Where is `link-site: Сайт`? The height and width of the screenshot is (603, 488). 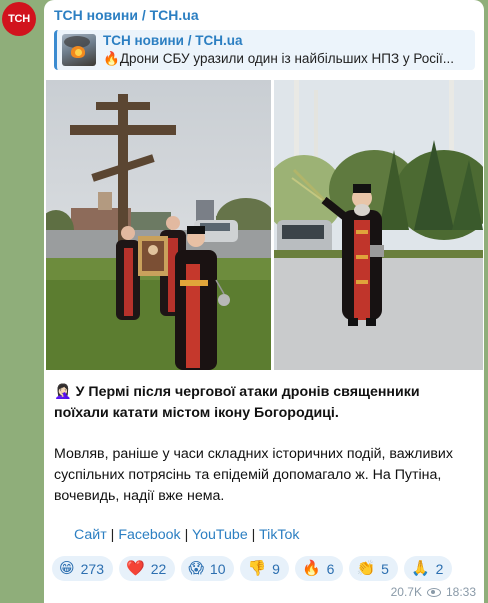
link-site: Сайт is located at coordinates (90, 535).